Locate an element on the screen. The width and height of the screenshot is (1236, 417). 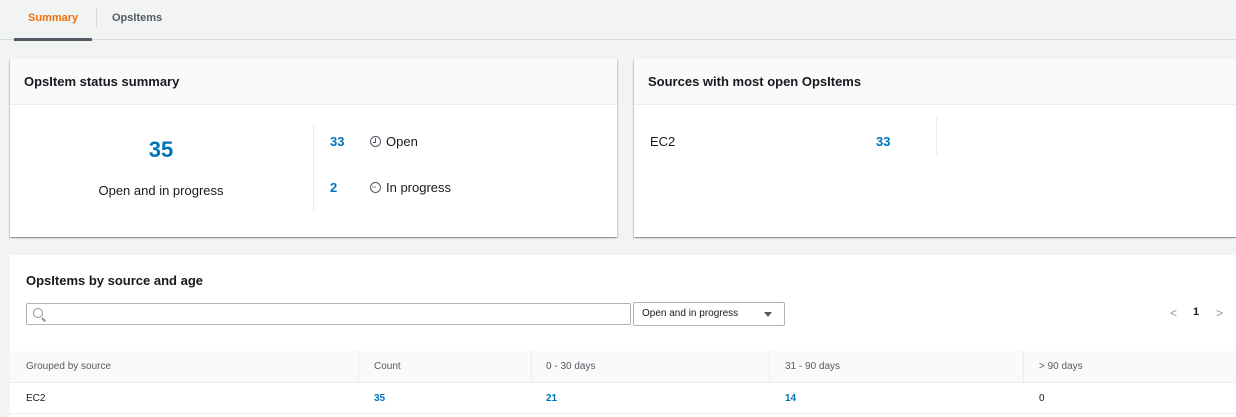
page-number: 1 is located at coordinates (1196, 312).